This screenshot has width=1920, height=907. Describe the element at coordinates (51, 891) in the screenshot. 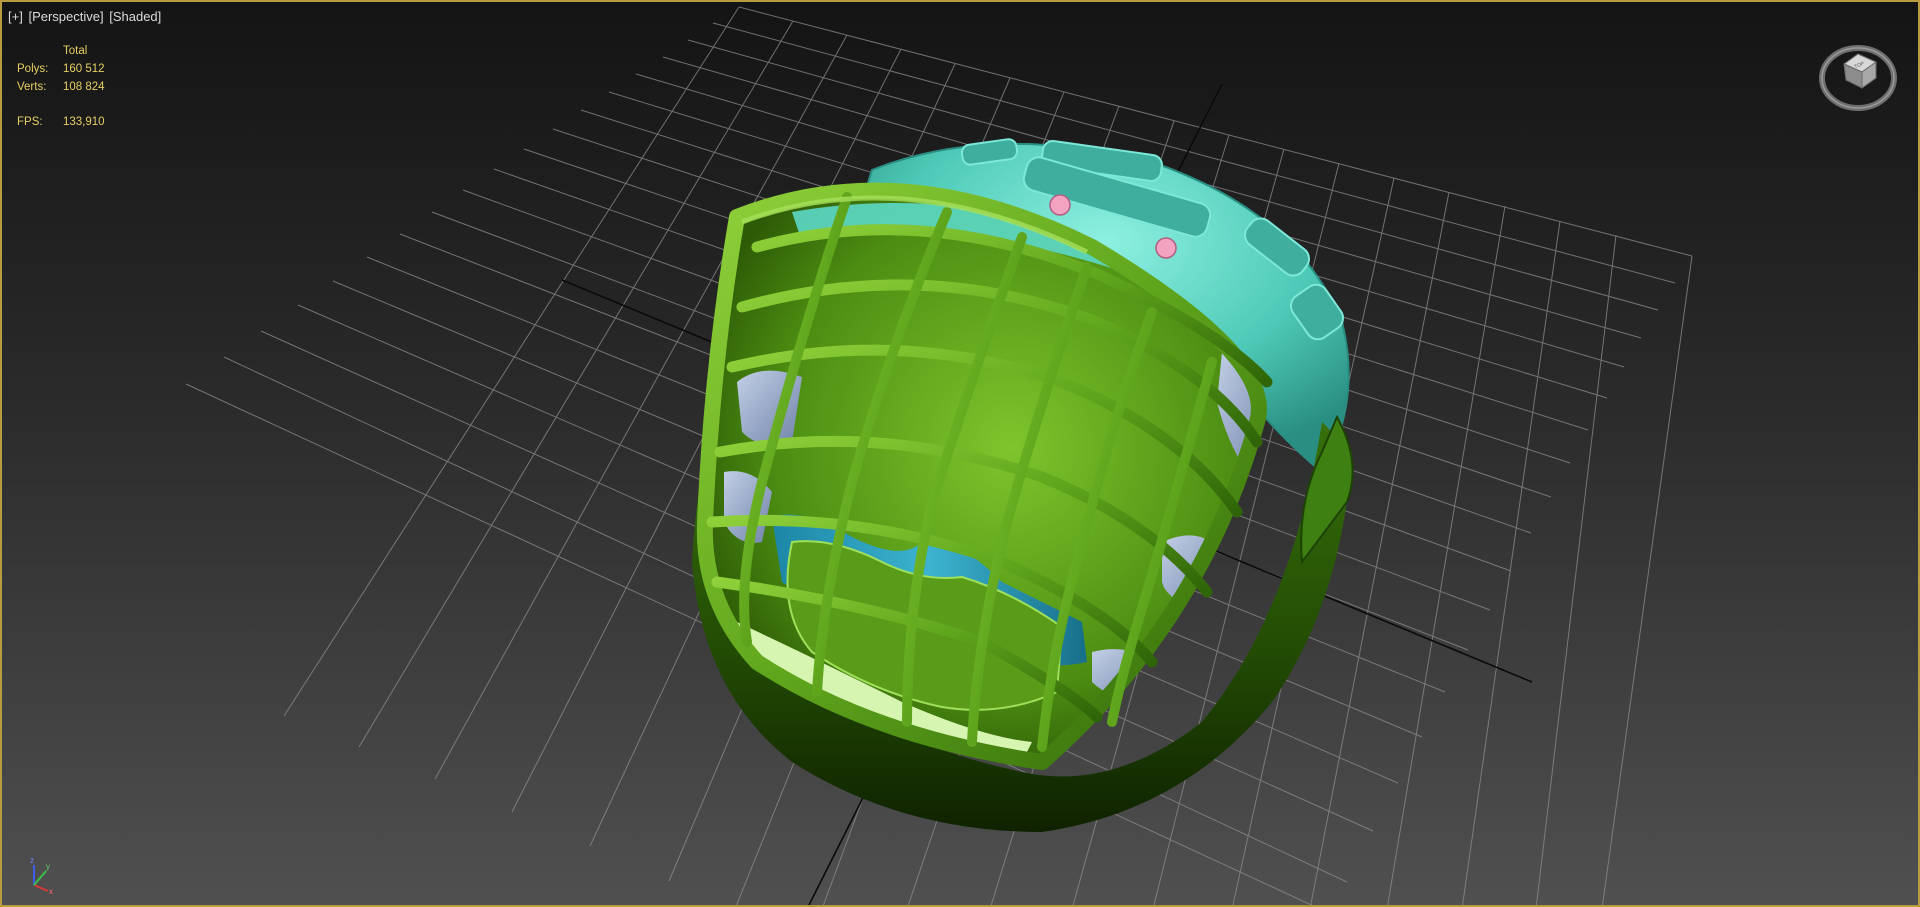

I see `axis-x-label: x` at that location.